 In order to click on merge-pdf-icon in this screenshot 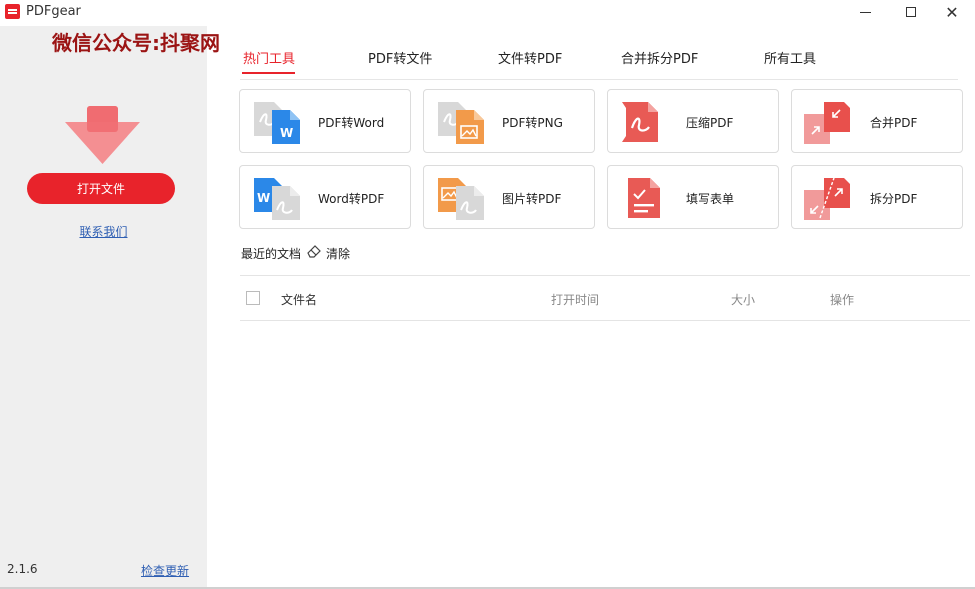, I will do `click(827, 123)`.